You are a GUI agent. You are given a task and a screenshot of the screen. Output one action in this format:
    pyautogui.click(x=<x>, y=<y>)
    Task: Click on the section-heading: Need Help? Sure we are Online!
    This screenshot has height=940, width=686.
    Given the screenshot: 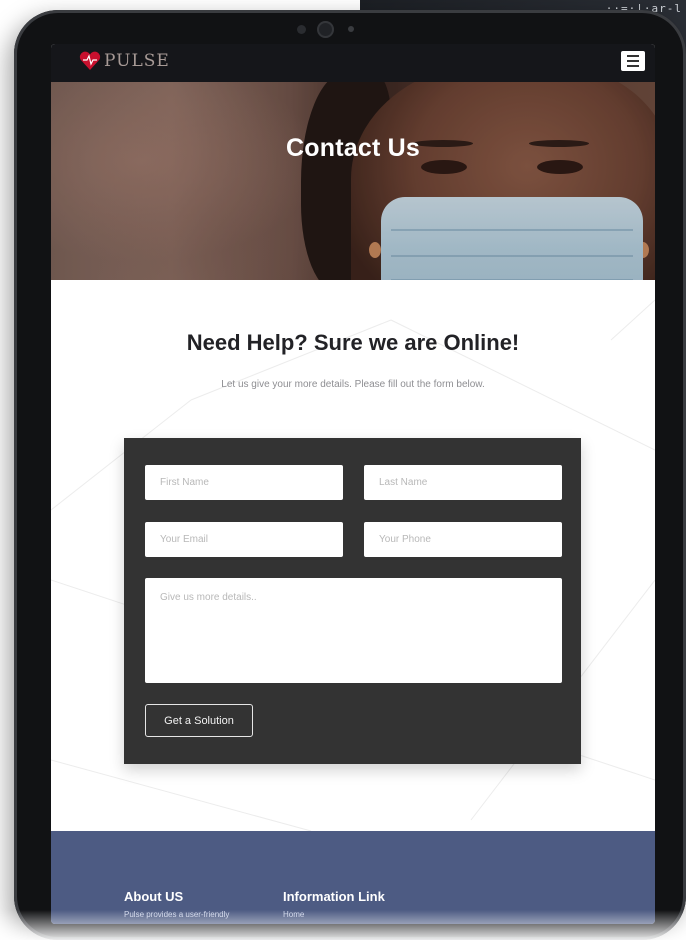 What is the action you would take?
    pyautogui.click(x=353, y=342)
    